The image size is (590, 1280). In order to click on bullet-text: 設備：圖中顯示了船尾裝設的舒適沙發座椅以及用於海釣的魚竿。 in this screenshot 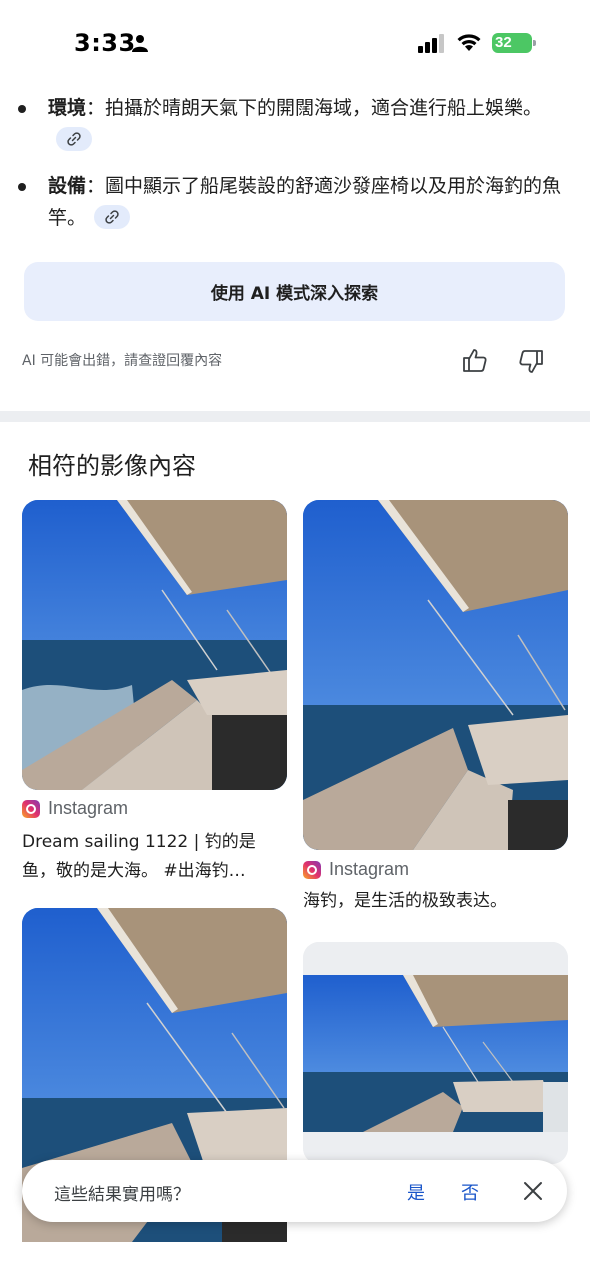, I will do `click(308, 202)`.